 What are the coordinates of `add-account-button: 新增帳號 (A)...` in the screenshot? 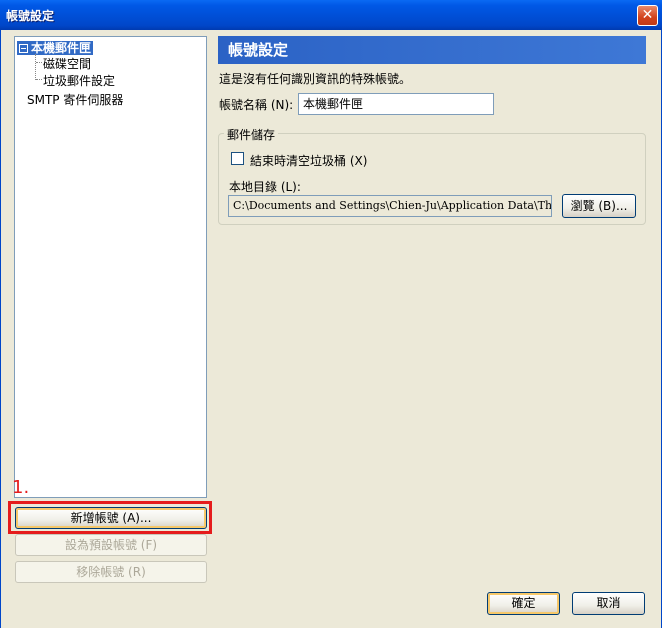 It's located at (111, 518).